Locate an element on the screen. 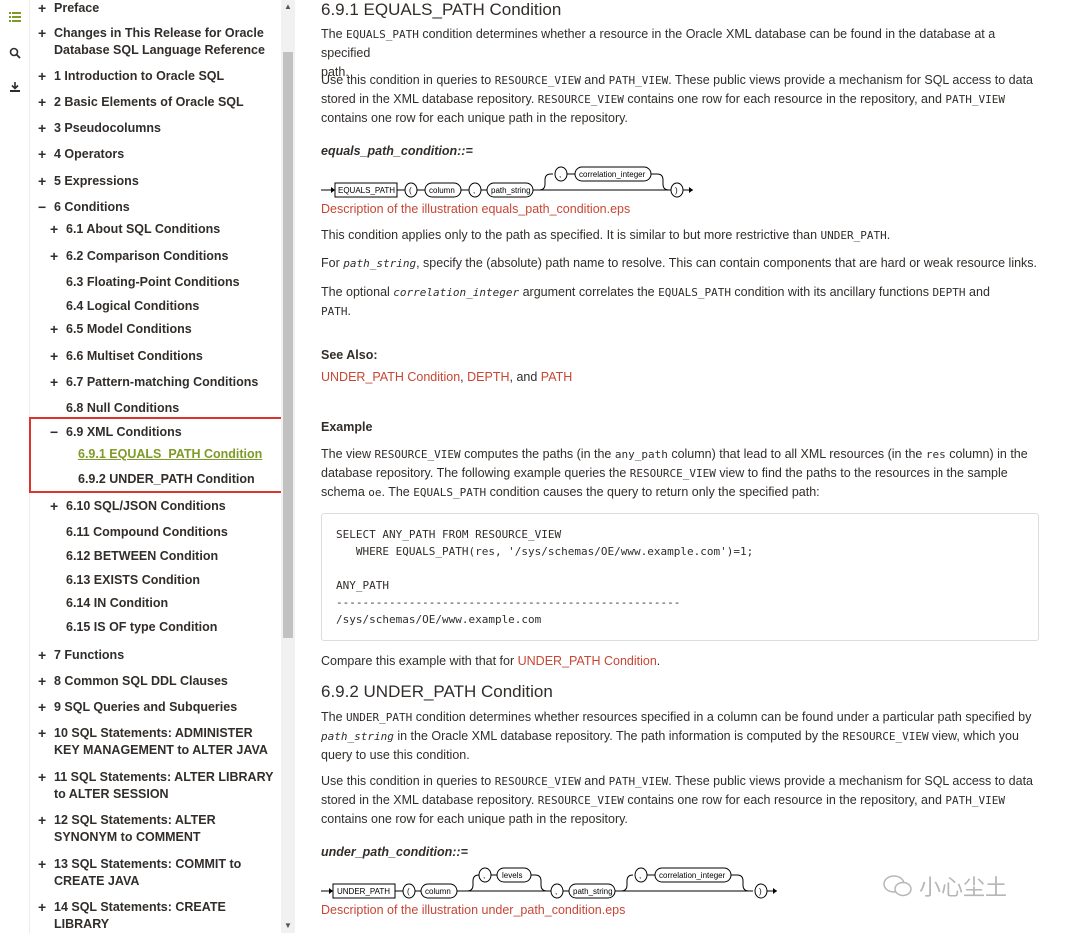 Image resolution: width=1071 pixels, height=933 pixels. toc-item-label-line2: CREATE JAVA is located at coordinates (97, 881).